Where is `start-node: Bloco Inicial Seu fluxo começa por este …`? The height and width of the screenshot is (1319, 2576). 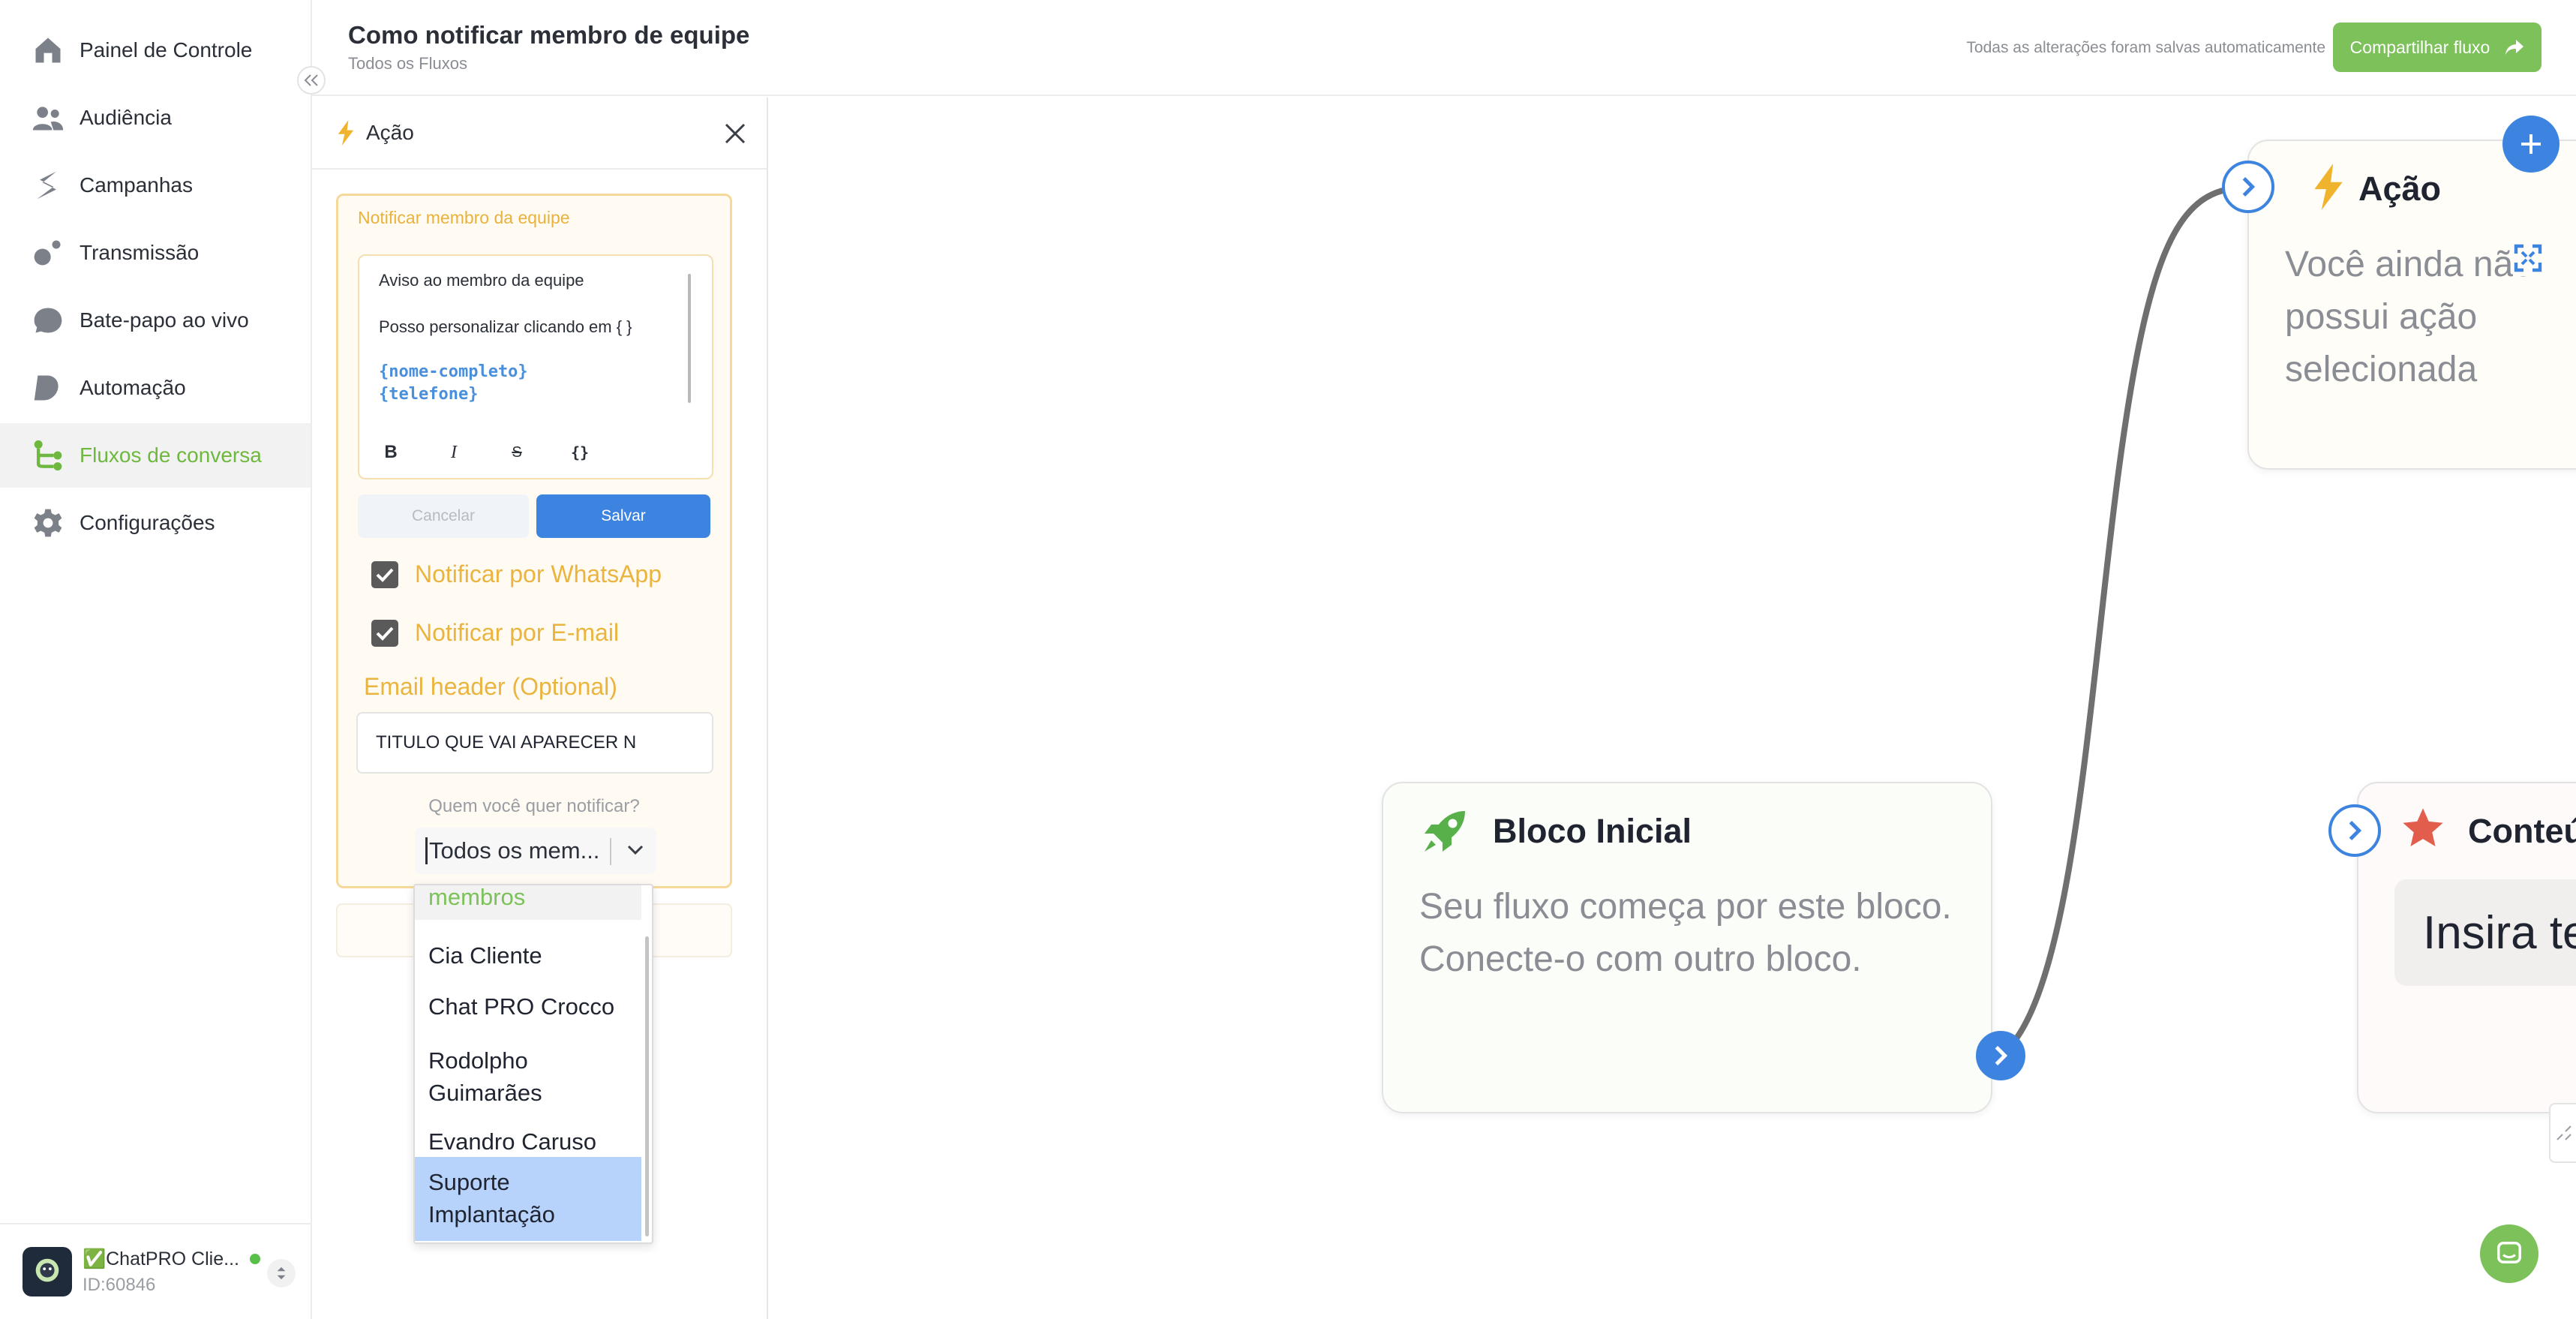 start-node: Bloco Inicial Seu fluxo começa por este … is located at coordinates (1687, 947).